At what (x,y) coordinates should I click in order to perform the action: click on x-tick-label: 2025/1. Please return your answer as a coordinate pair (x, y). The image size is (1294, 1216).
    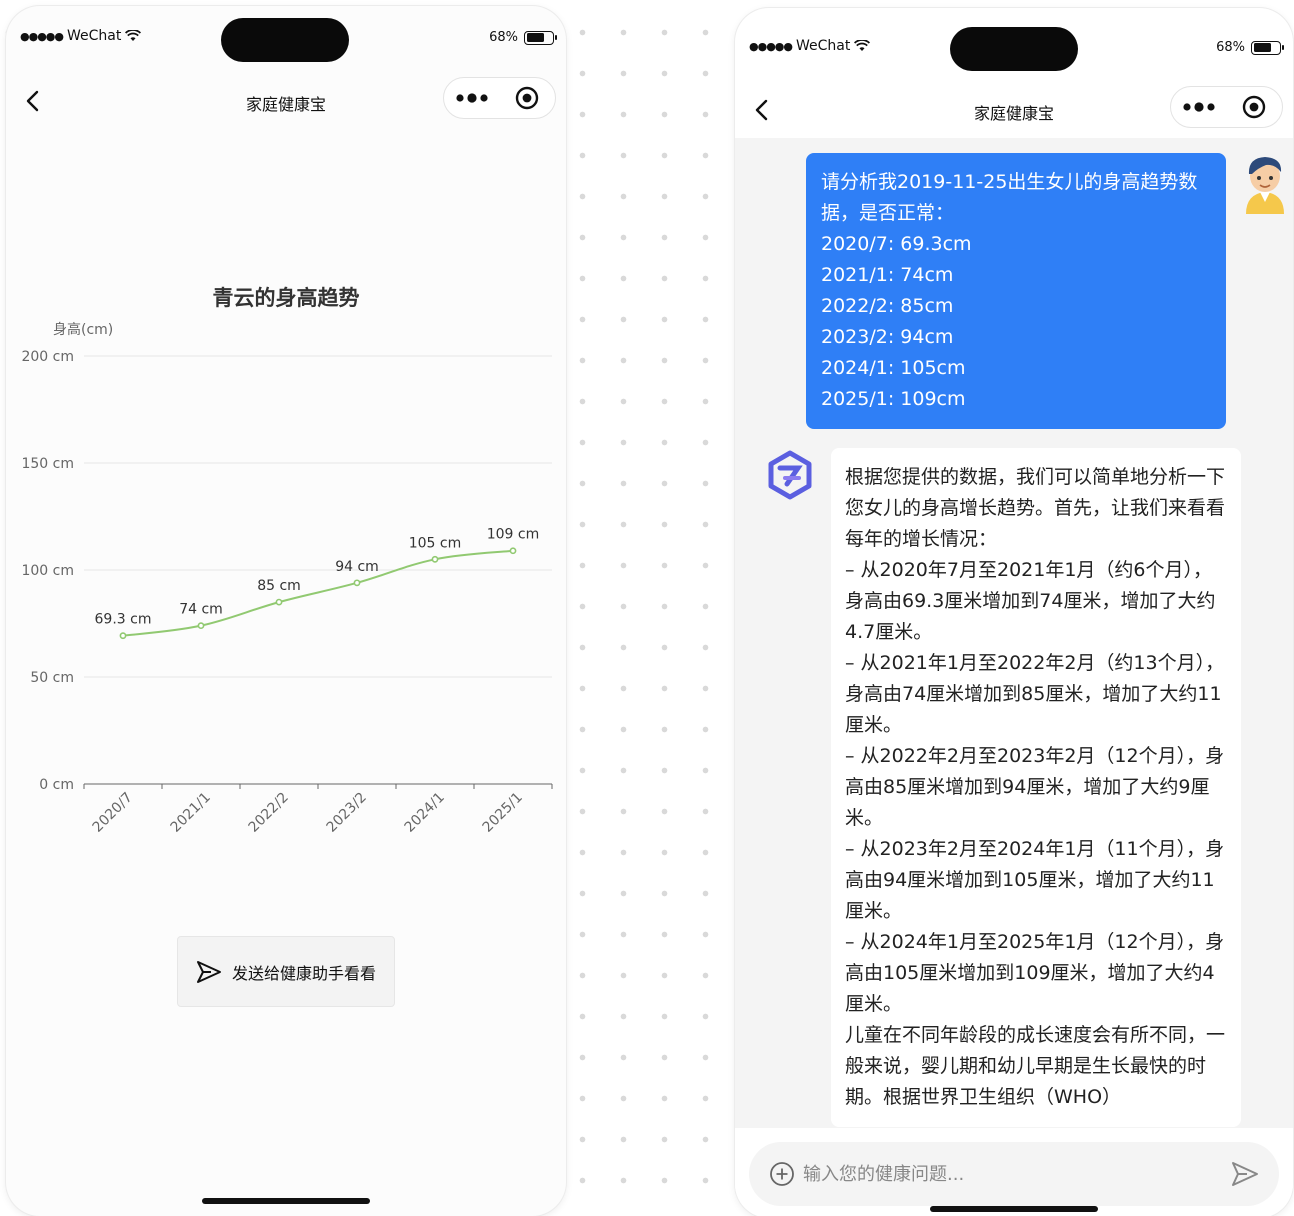
    Looking at the image, I should click on (503, 813).